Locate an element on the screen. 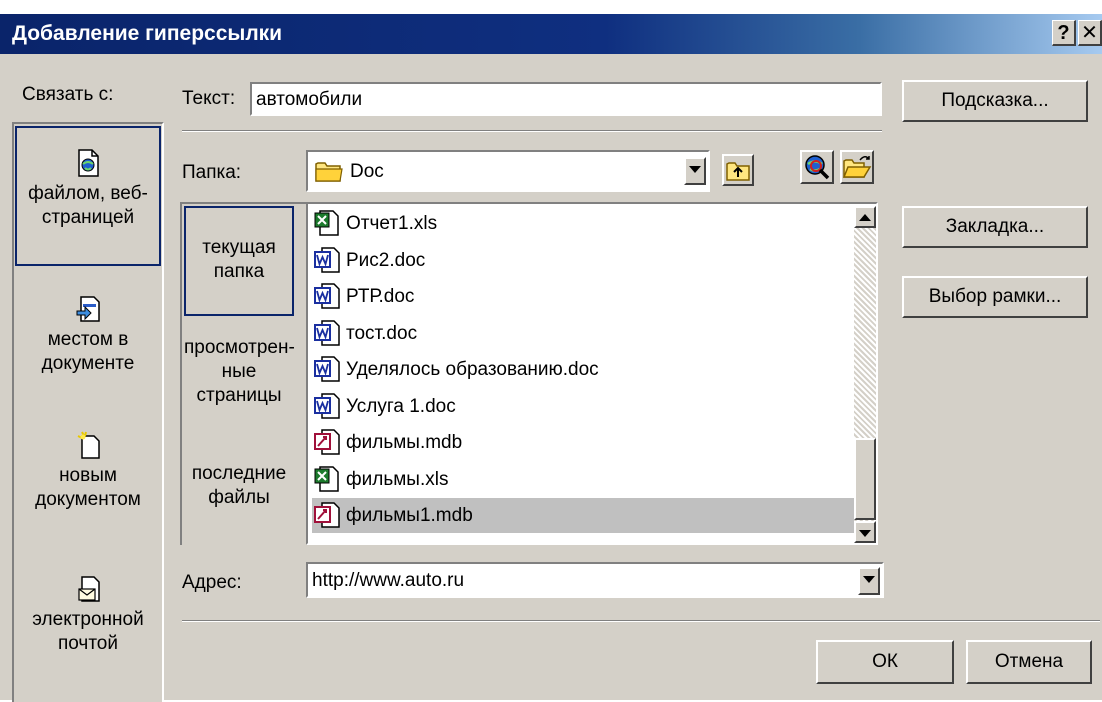 The image size is (1102, 702). scroll-down-button is located at coordinates (865, 532).